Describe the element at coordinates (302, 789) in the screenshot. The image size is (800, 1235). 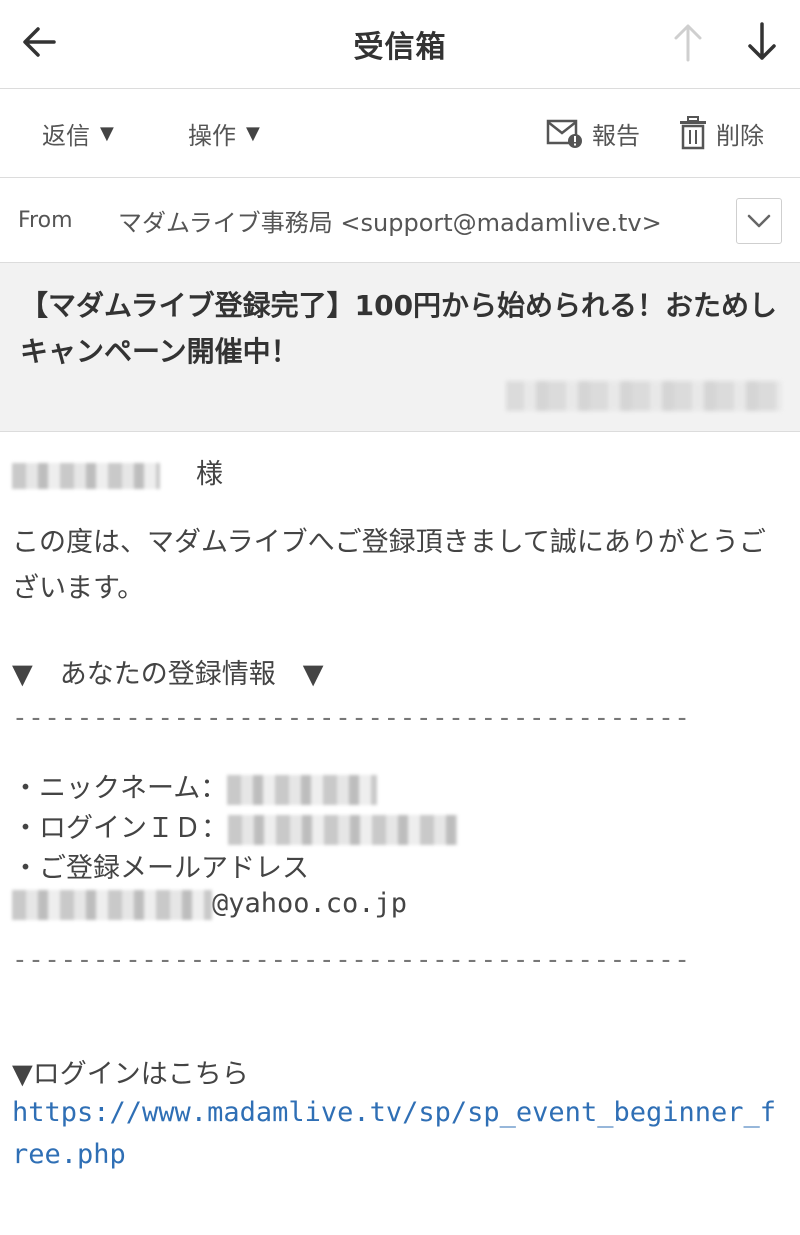
I see `redacted-nickname` at that location.